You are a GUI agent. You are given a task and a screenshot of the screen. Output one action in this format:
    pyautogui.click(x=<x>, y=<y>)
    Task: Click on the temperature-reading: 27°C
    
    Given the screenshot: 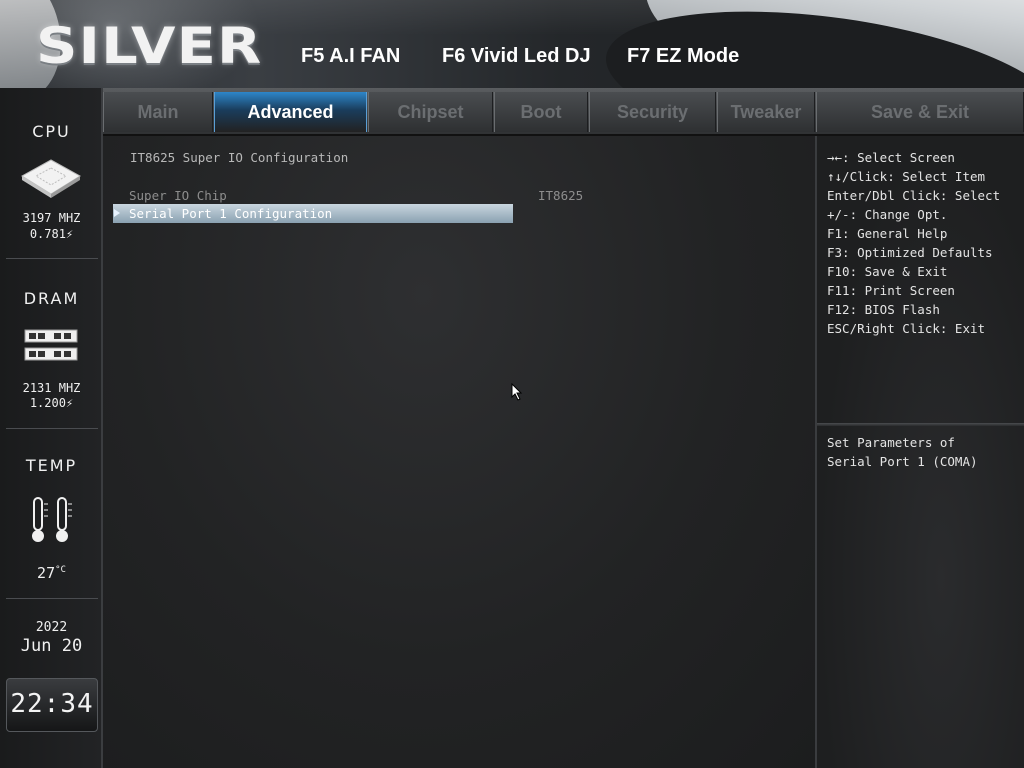 What is the action you would take?
    pyautogui.click(x=51, y=571)
    